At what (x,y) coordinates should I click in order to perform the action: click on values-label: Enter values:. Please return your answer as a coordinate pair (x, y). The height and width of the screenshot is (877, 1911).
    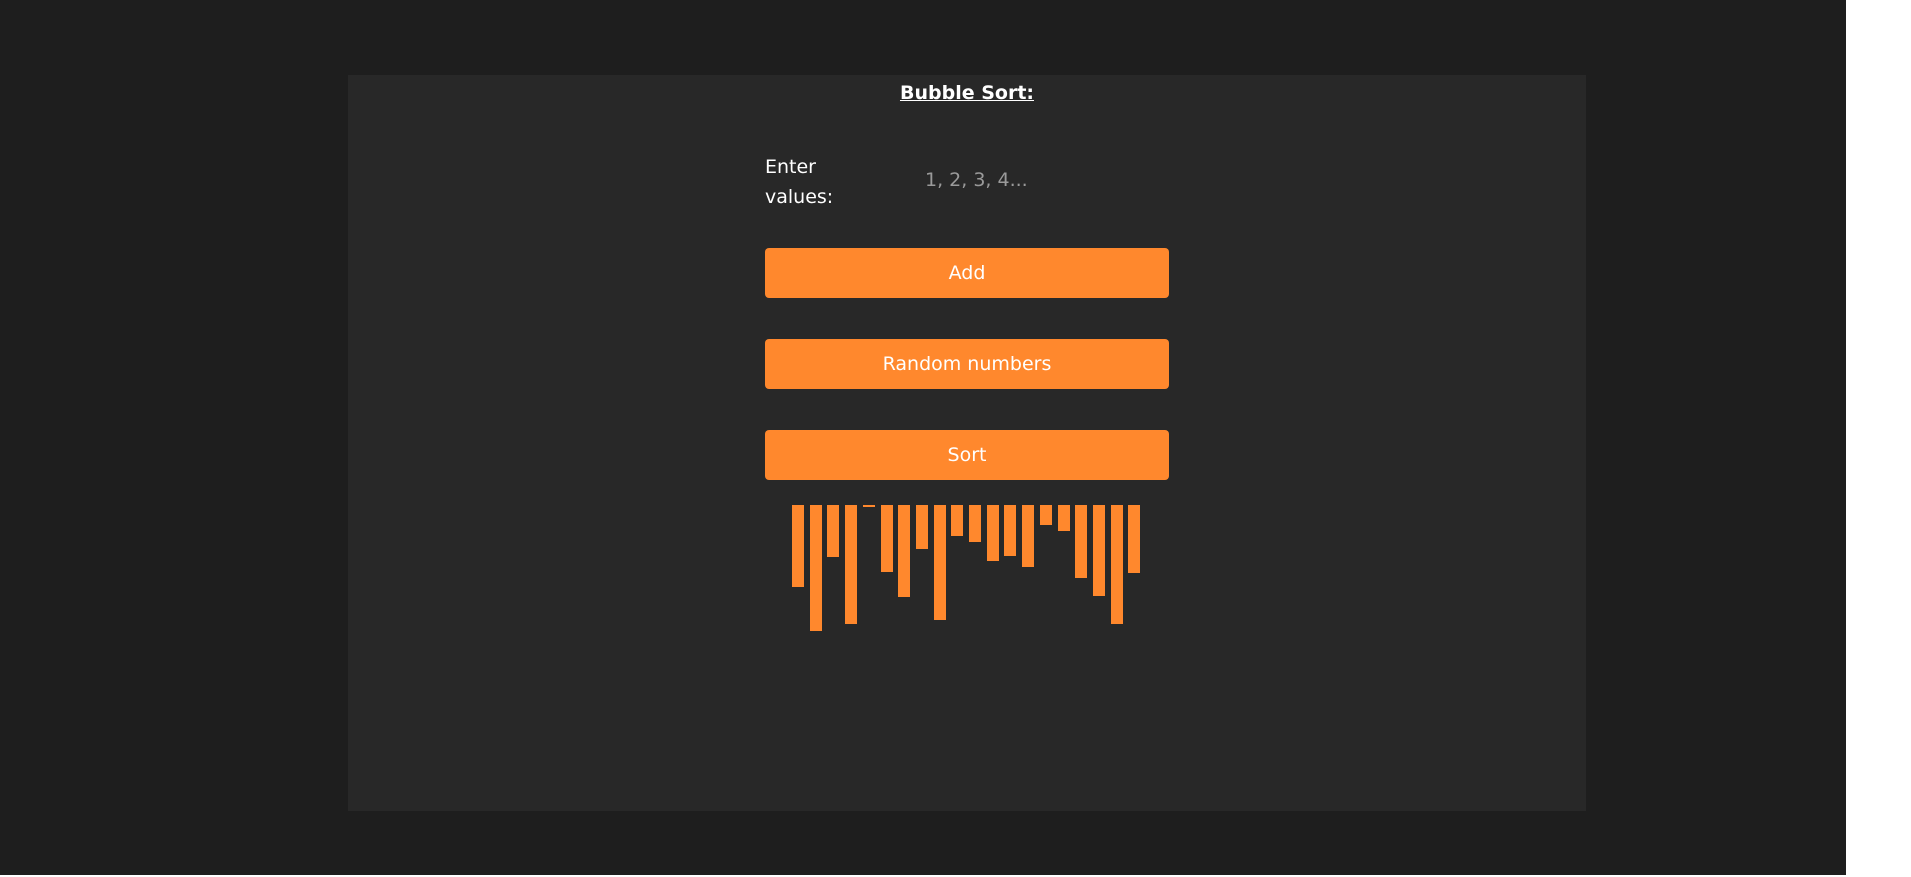
    Looking at the image, I should click on (799, 182).